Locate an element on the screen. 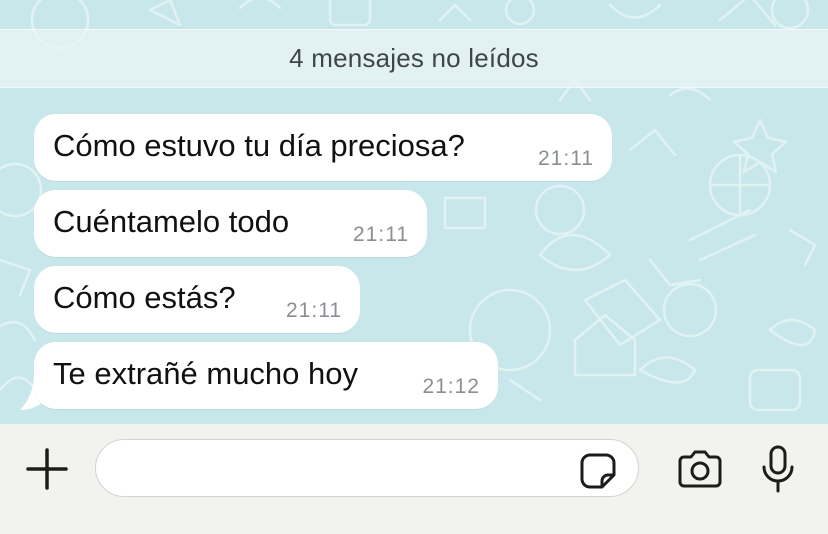  sticker-button is located at coordinates (598, 471).